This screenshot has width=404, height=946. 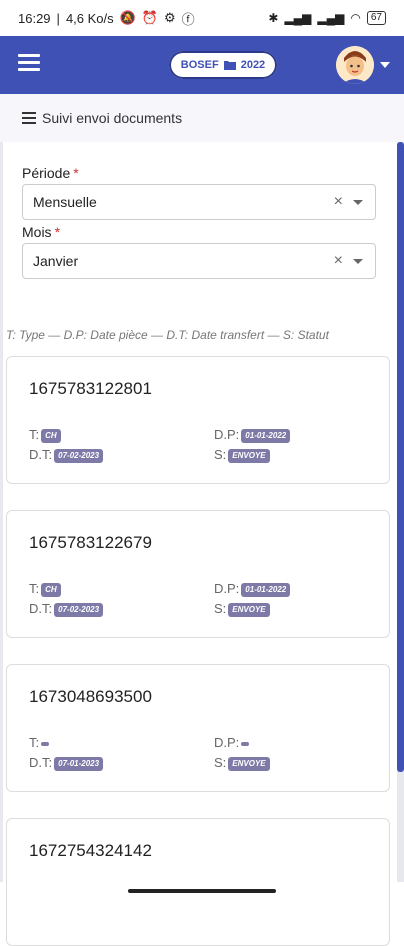 I want to click on date-piece-badge, so click(x=245, y=743).